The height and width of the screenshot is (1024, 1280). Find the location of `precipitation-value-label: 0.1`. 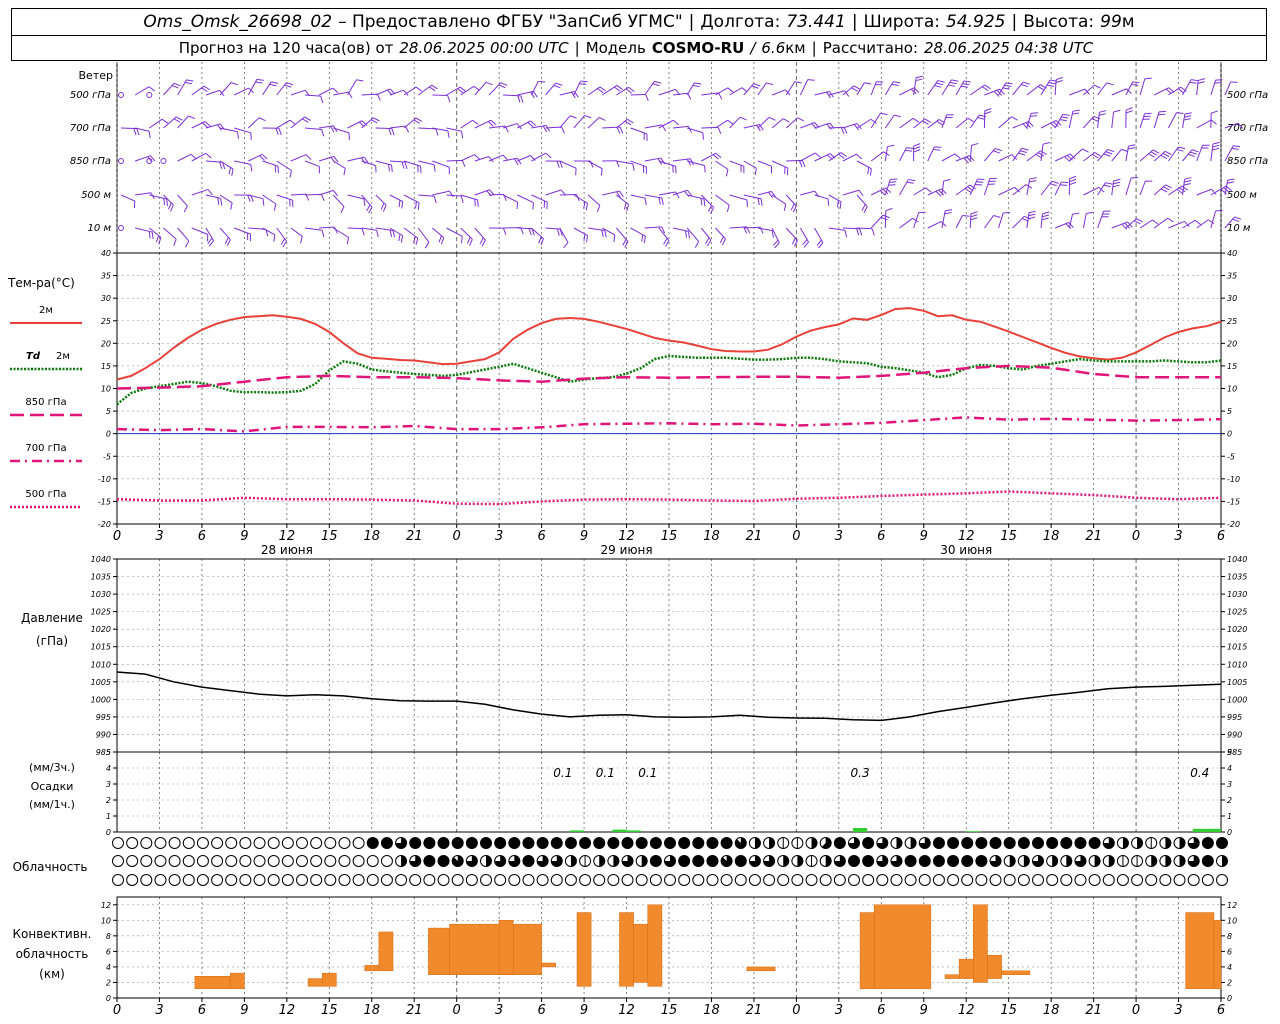

precipitation-value-label: 0.1 is located at coordinates (647, 773).